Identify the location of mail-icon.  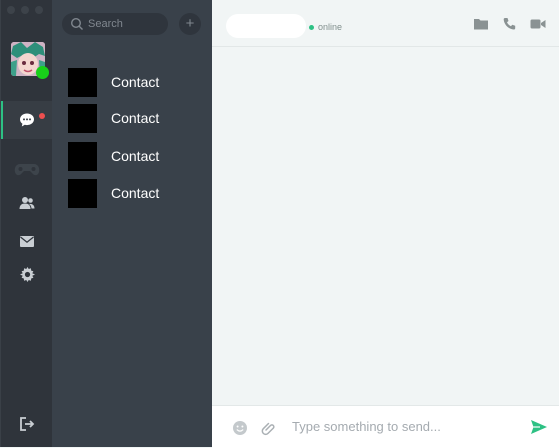
(27, 241).